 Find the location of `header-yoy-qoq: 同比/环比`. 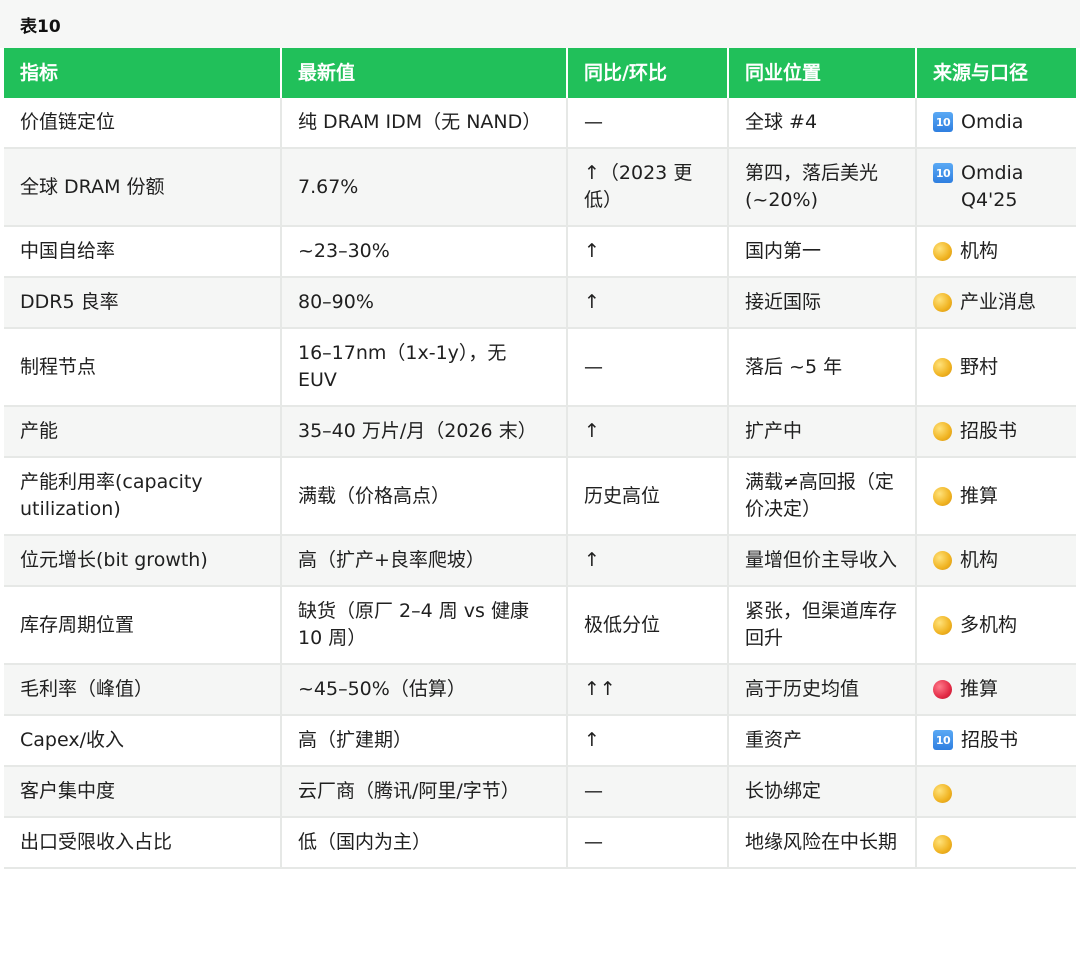

header-yoy-qoq: 同比/环比 is located at coordinates (648, 73).